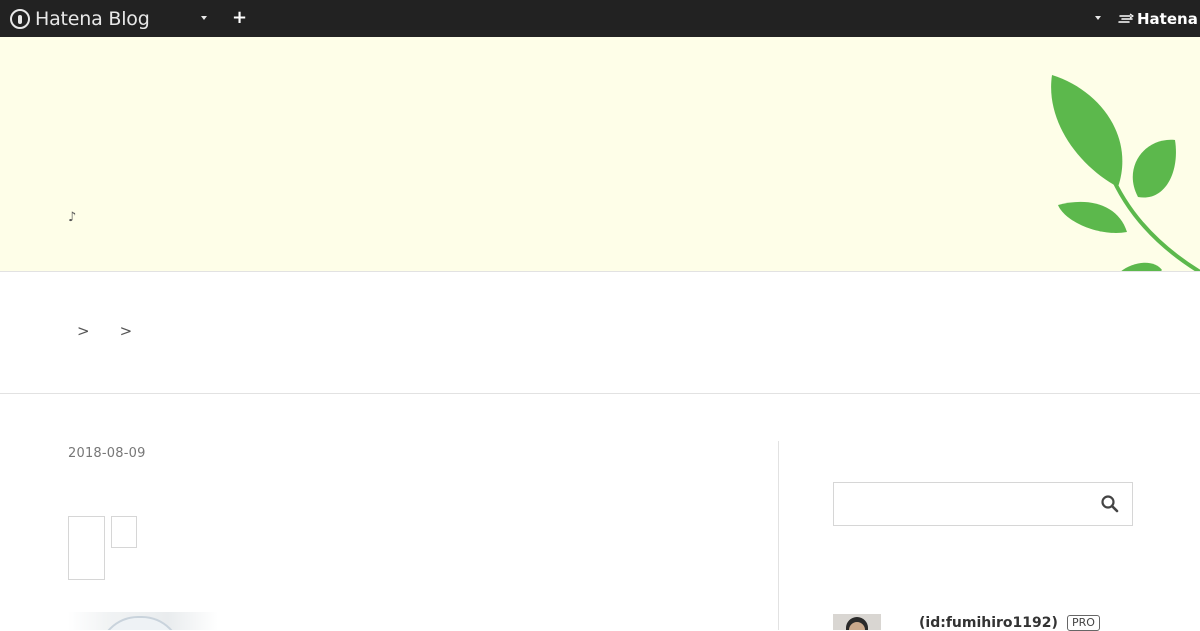 The width and height of the screenshot is (1200, 631). Describe the element at coordinates (1125, 173) in the screenshot. I see `leaf-branch-illustration` at that location.